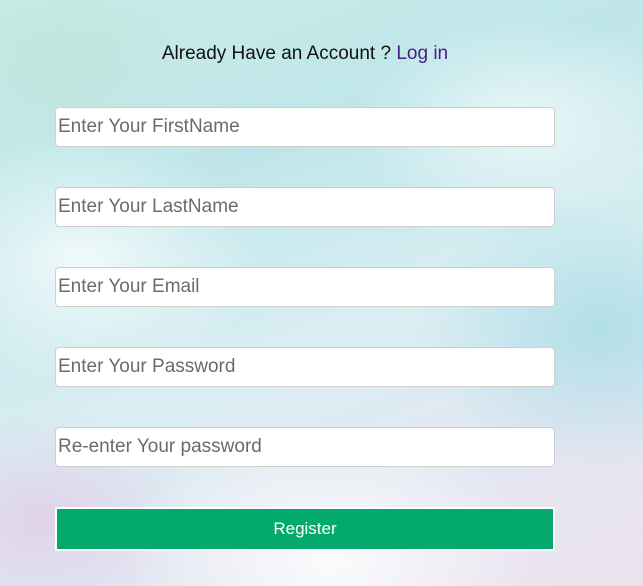 The width and height of the screenshot is (643, 586). What do you see at coordinates (305, 287) in the screenshot?
I see `email-input` at bounding box center [305, 287].